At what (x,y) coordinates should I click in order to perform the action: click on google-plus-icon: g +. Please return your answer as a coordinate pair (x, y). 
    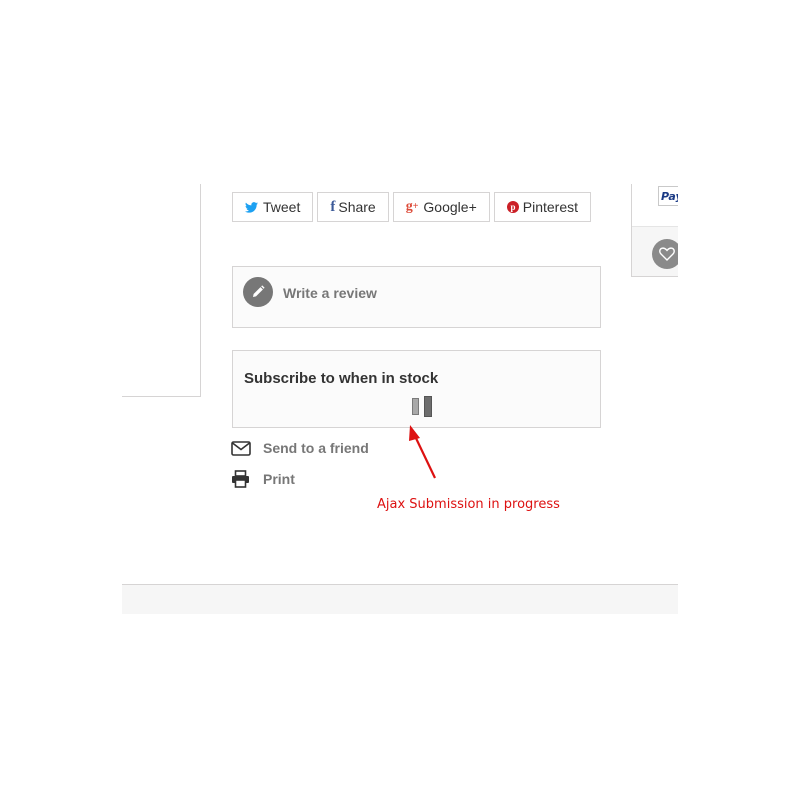
    Looking at the image, I should click on (412, 206).